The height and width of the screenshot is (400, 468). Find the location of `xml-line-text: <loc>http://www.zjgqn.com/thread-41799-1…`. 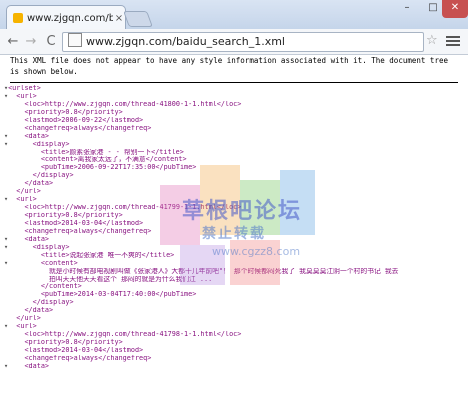

xml-line-text: <loc>http://www.zjgqn.com/thread-41799-1… is located at coordinates (125, 208).